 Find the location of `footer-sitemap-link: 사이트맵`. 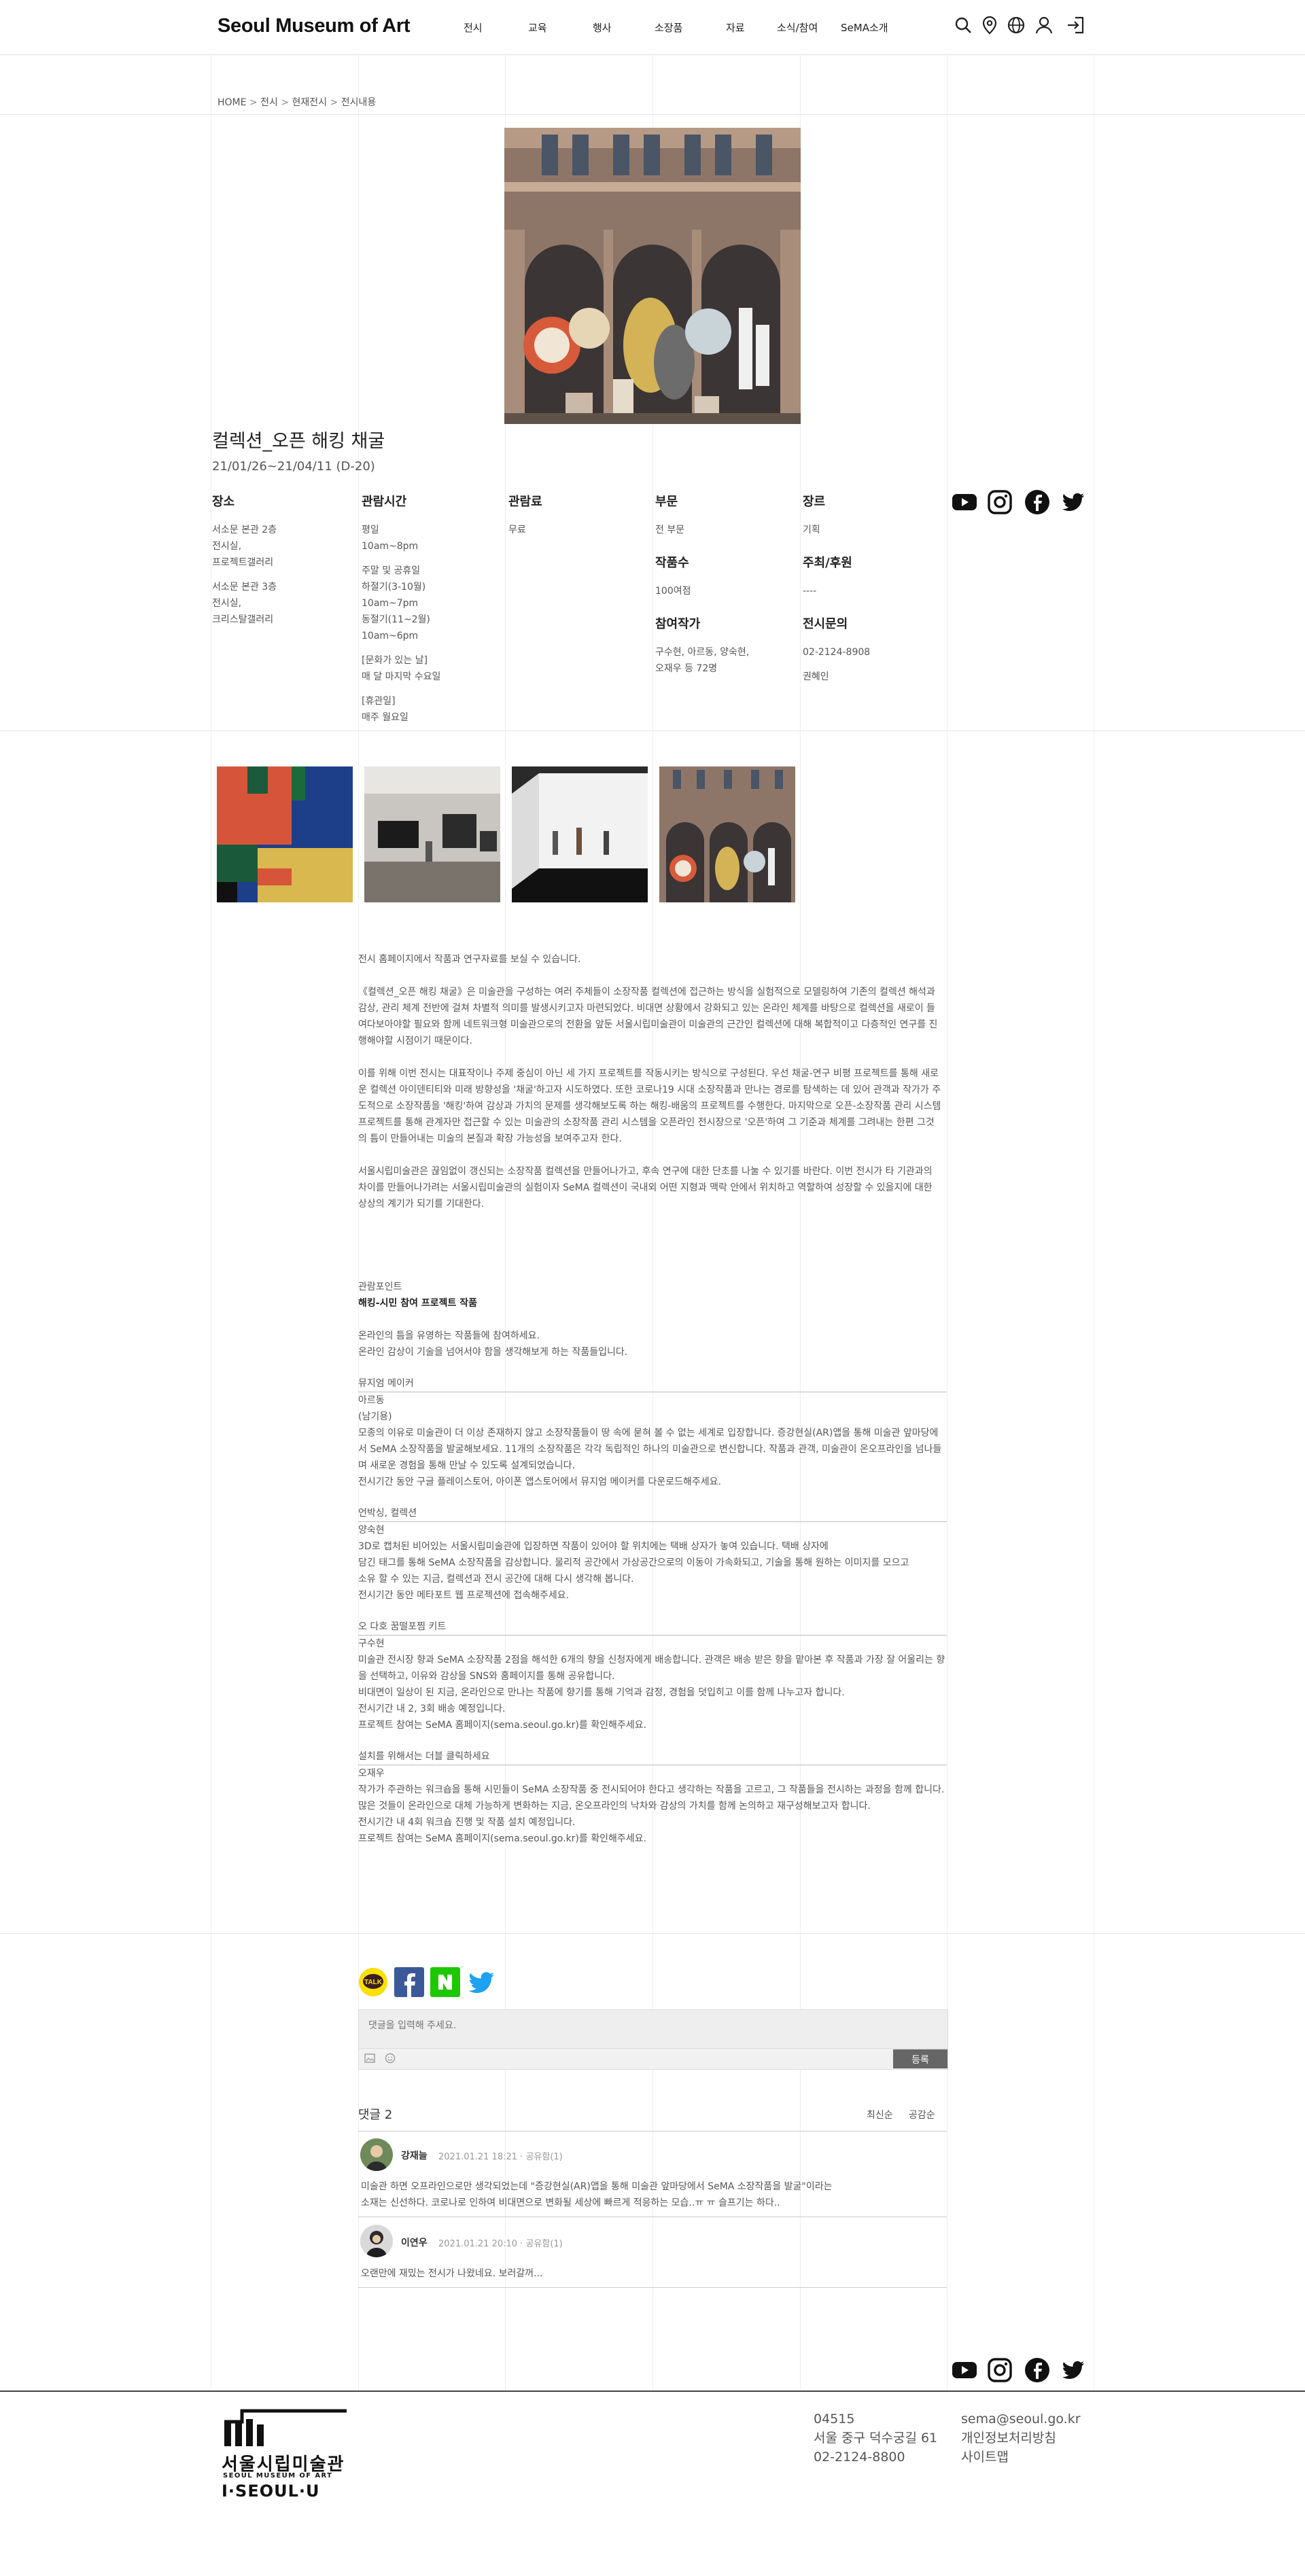

footer-sitemap-link: 사이트맵 is located at coordinates (985, 2457).